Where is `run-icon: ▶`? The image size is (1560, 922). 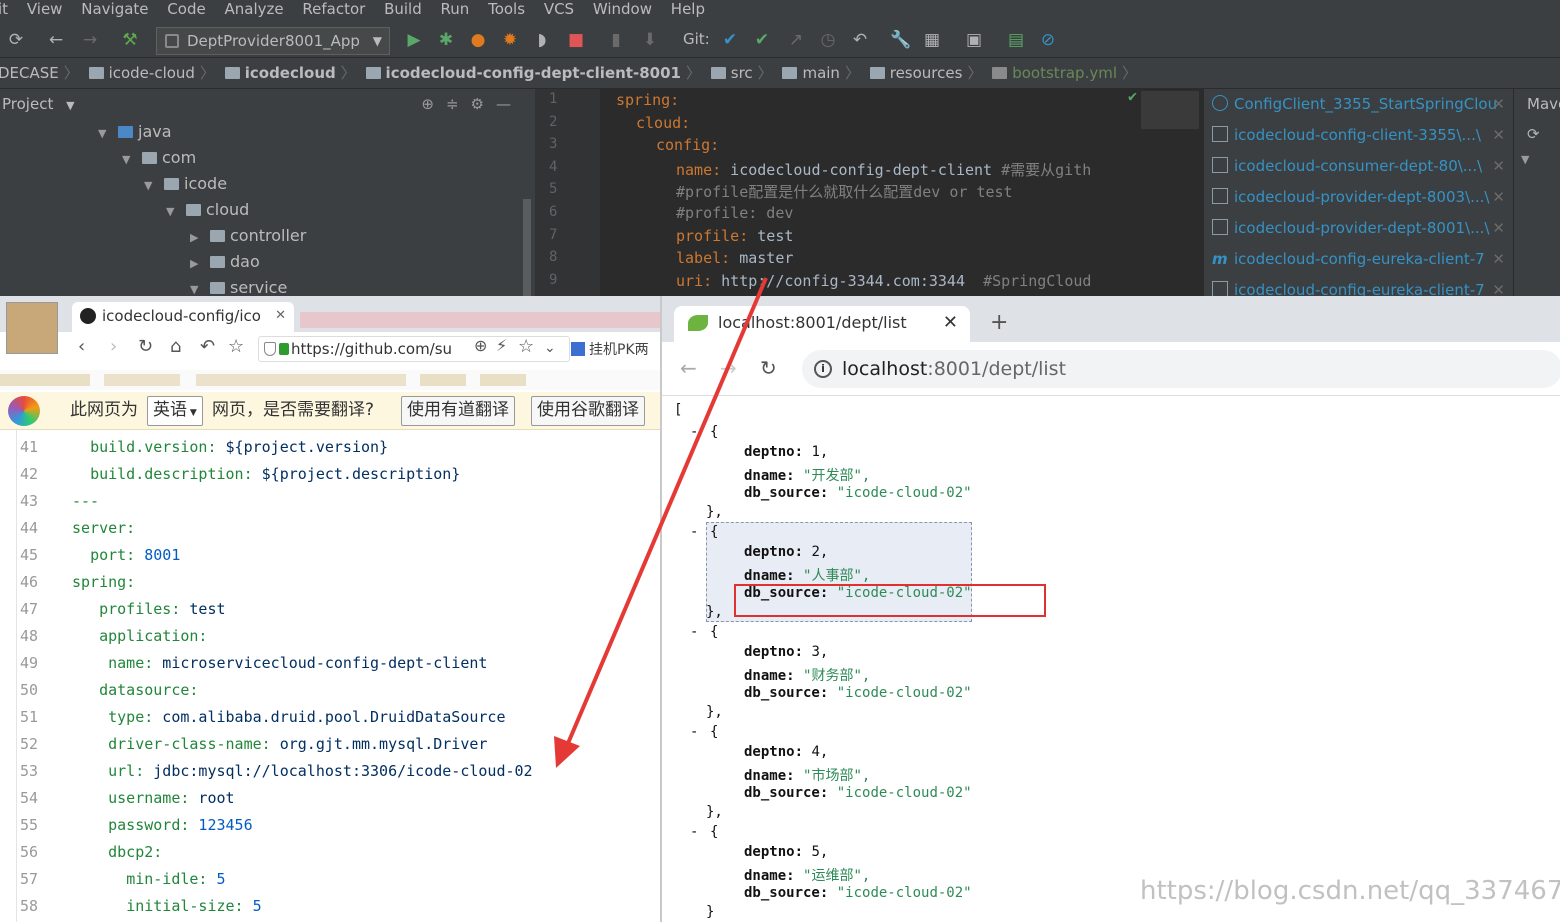 run-icon: ▶ is located at coordinates (414, 40).